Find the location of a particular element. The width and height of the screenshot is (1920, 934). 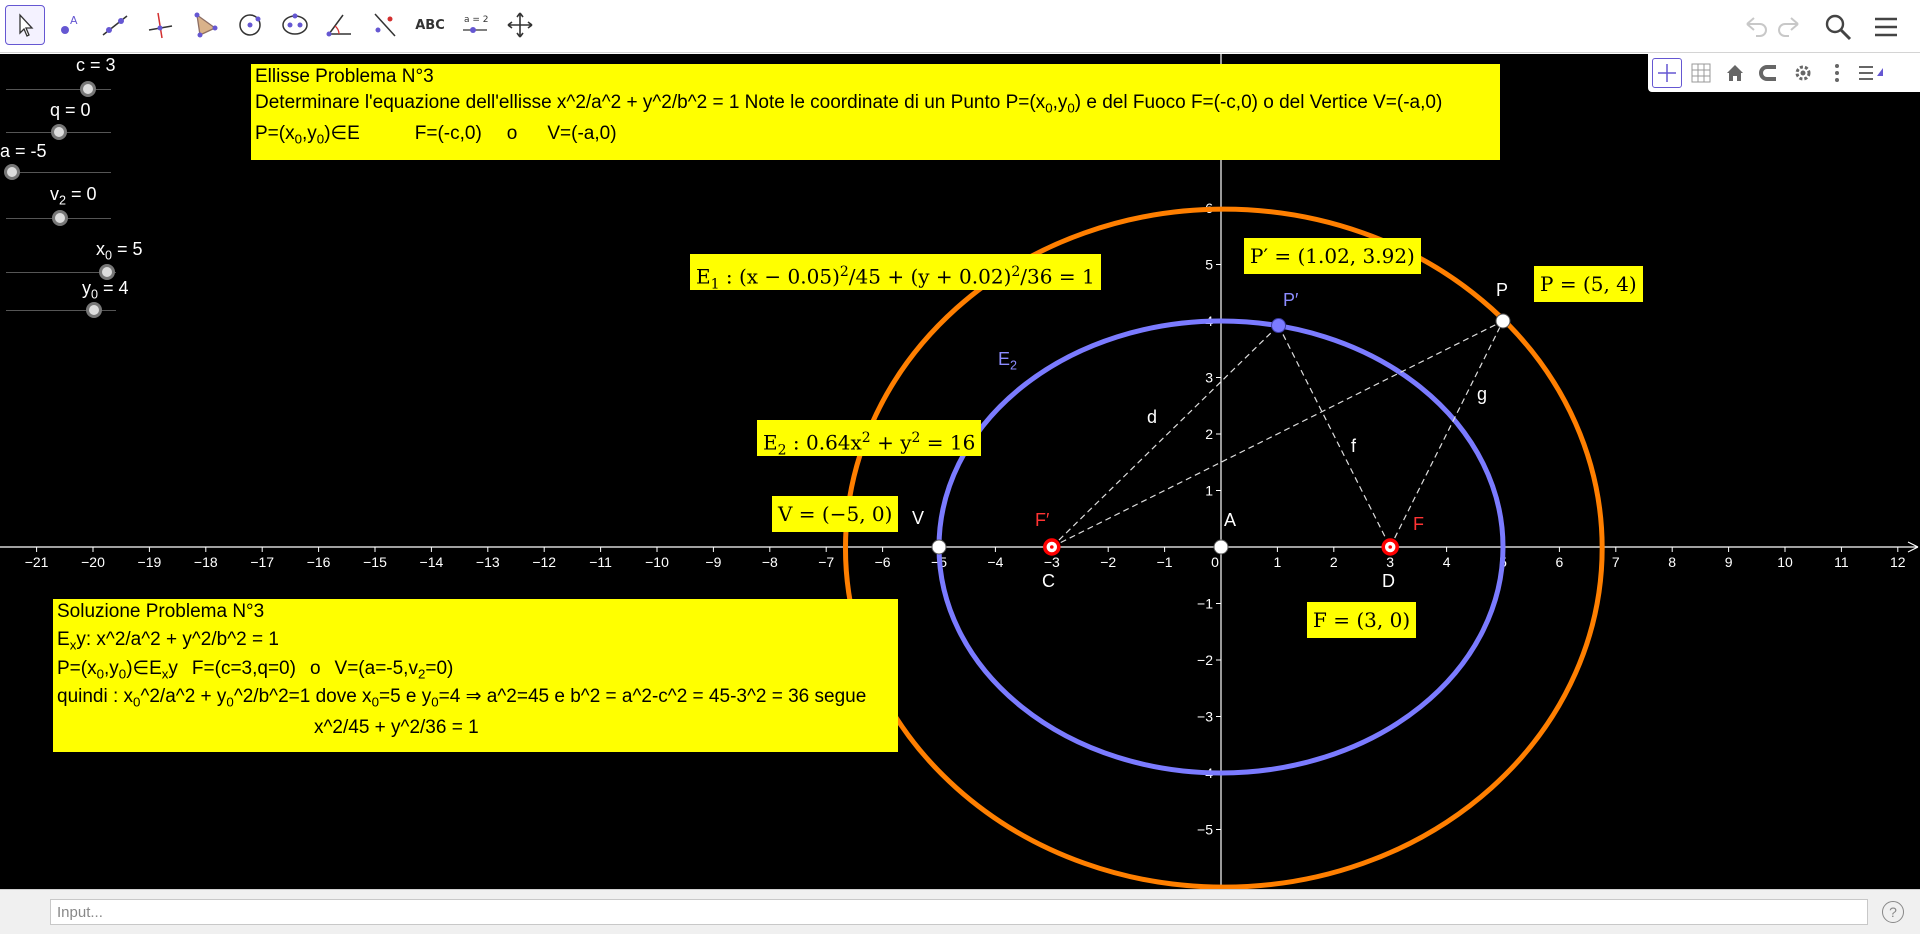

slider-q-knob is located at coordinates (59, 132).